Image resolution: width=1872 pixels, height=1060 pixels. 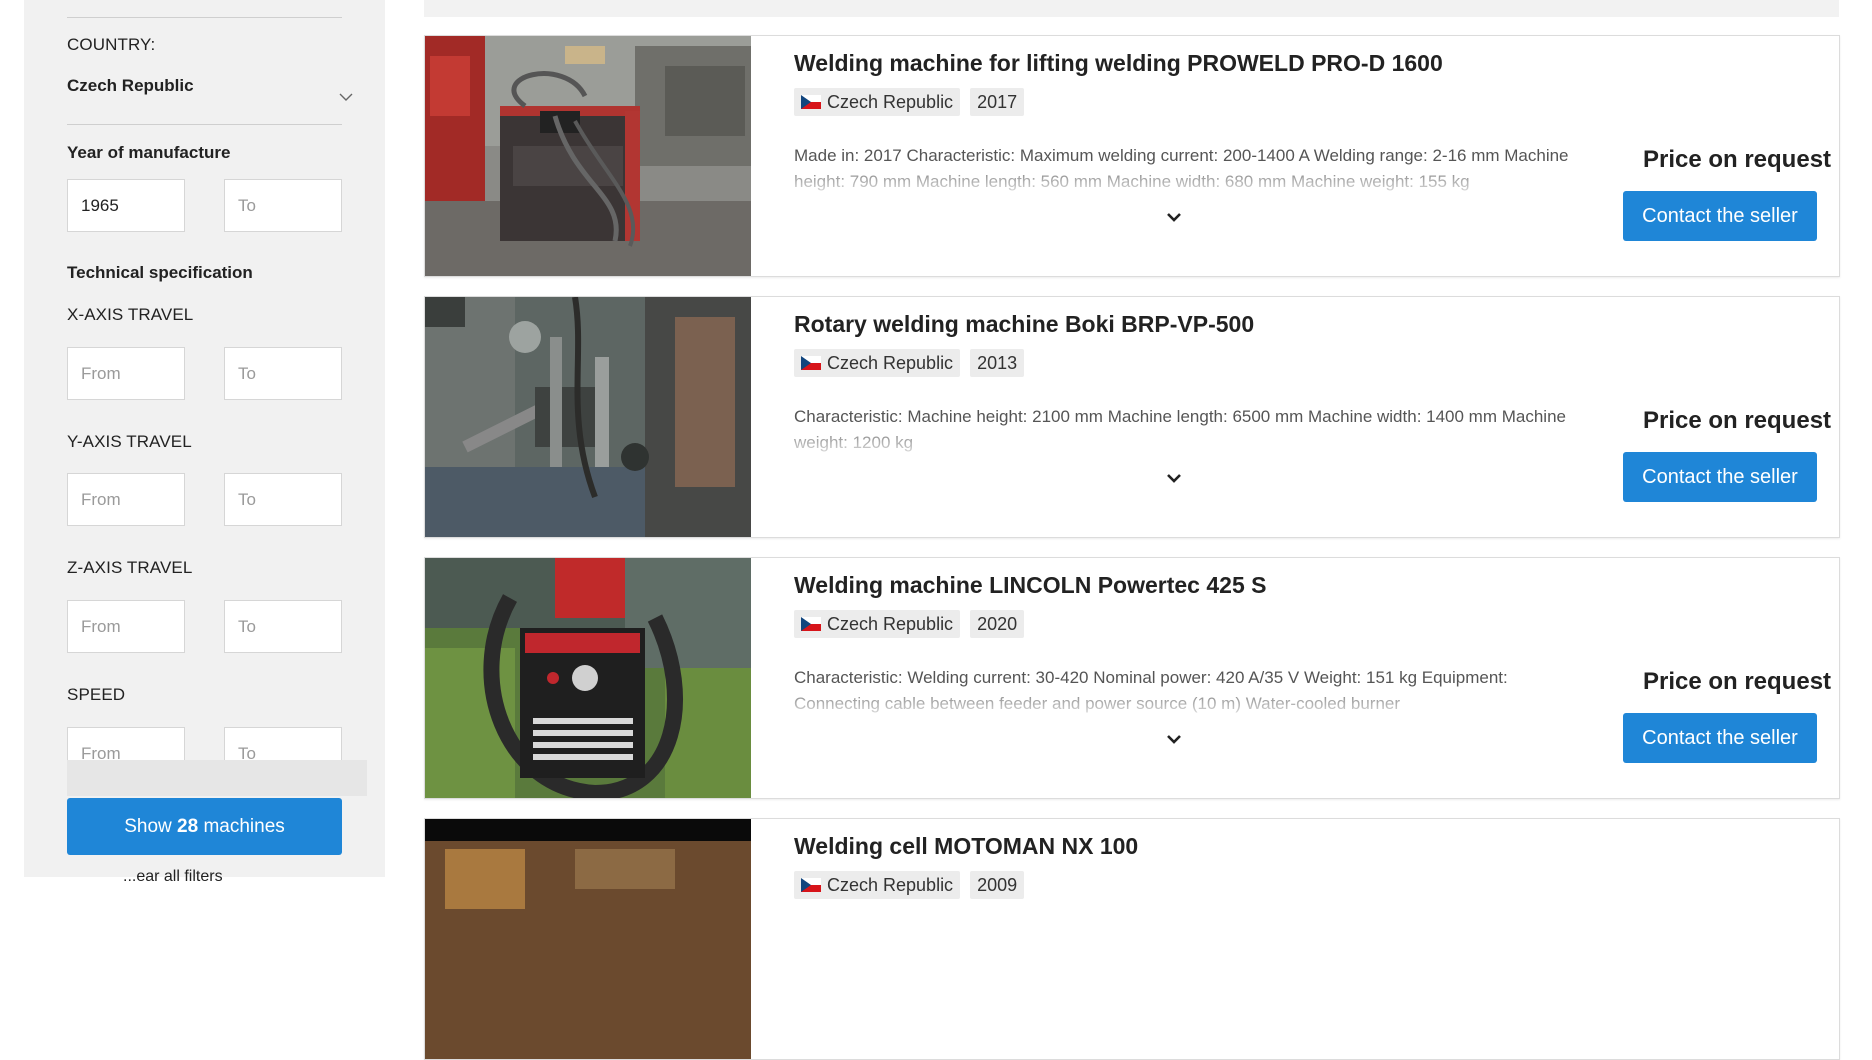 What do you see at coordinates (111, 44) in the screenshot?
I see `country-label: COUNTRY:` at bounding box center [111, 44].